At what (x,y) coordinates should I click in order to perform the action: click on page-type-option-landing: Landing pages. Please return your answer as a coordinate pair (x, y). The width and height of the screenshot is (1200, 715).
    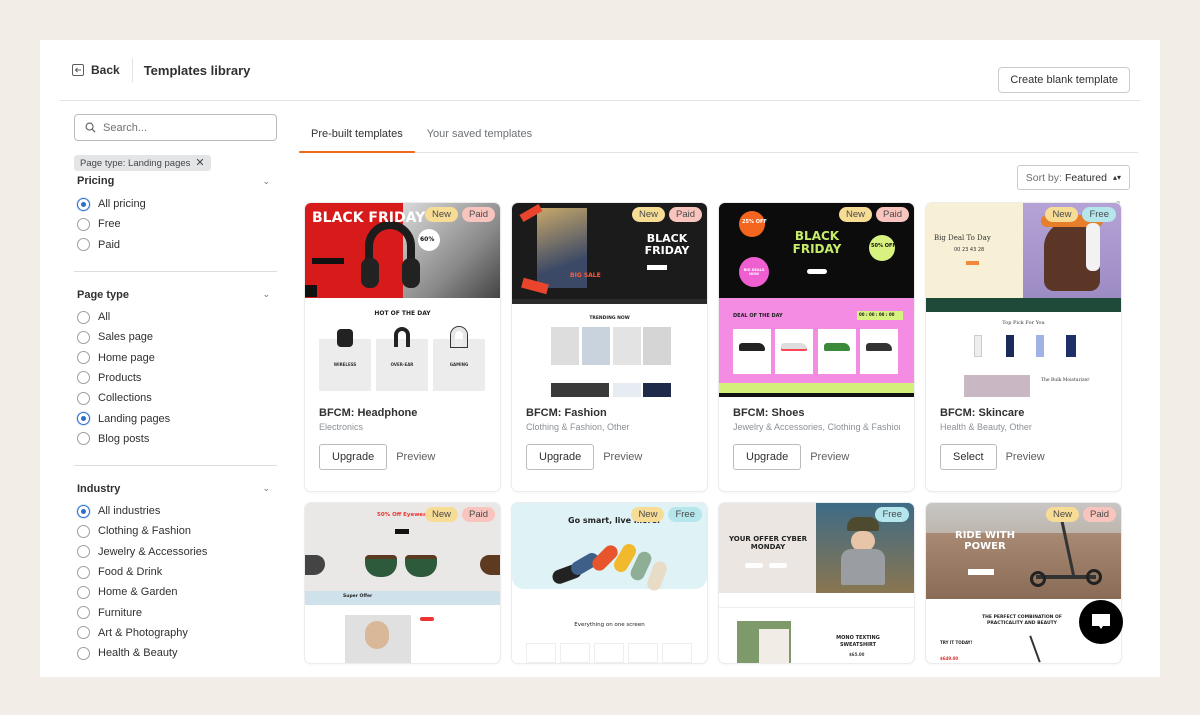
    Looking at the image, I should click on (175, 418).